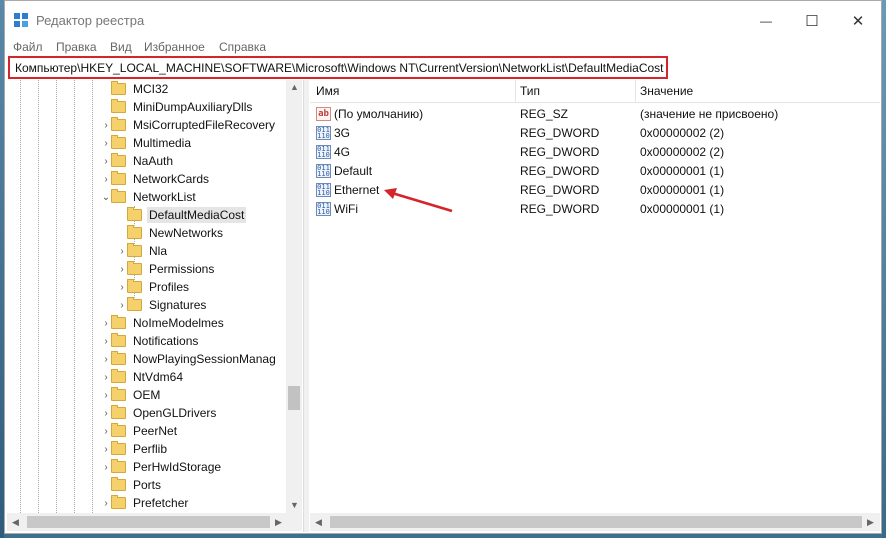  Describe the element at coordinates (595, 171) in the screenshot. I see `table-row: 011 110 Default REG_DWORD 0x00000001 (1)` at that location.